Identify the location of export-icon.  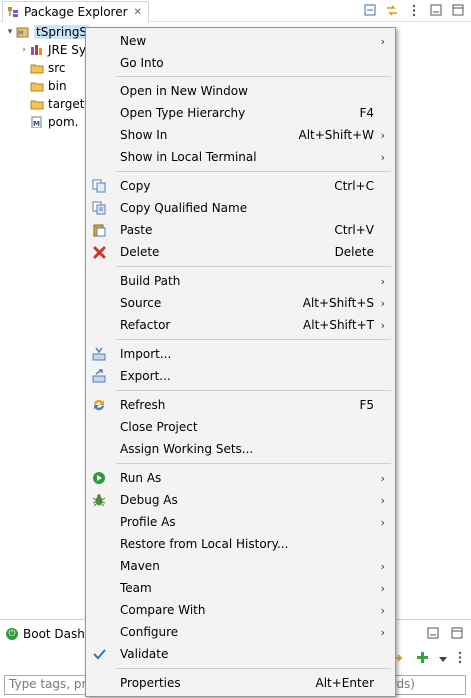
(99, 376).